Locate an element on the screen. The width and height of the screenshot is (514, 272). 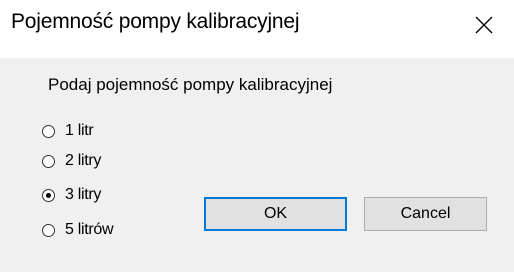
radio-label: 2 litry is located at coordinates (83, 161).